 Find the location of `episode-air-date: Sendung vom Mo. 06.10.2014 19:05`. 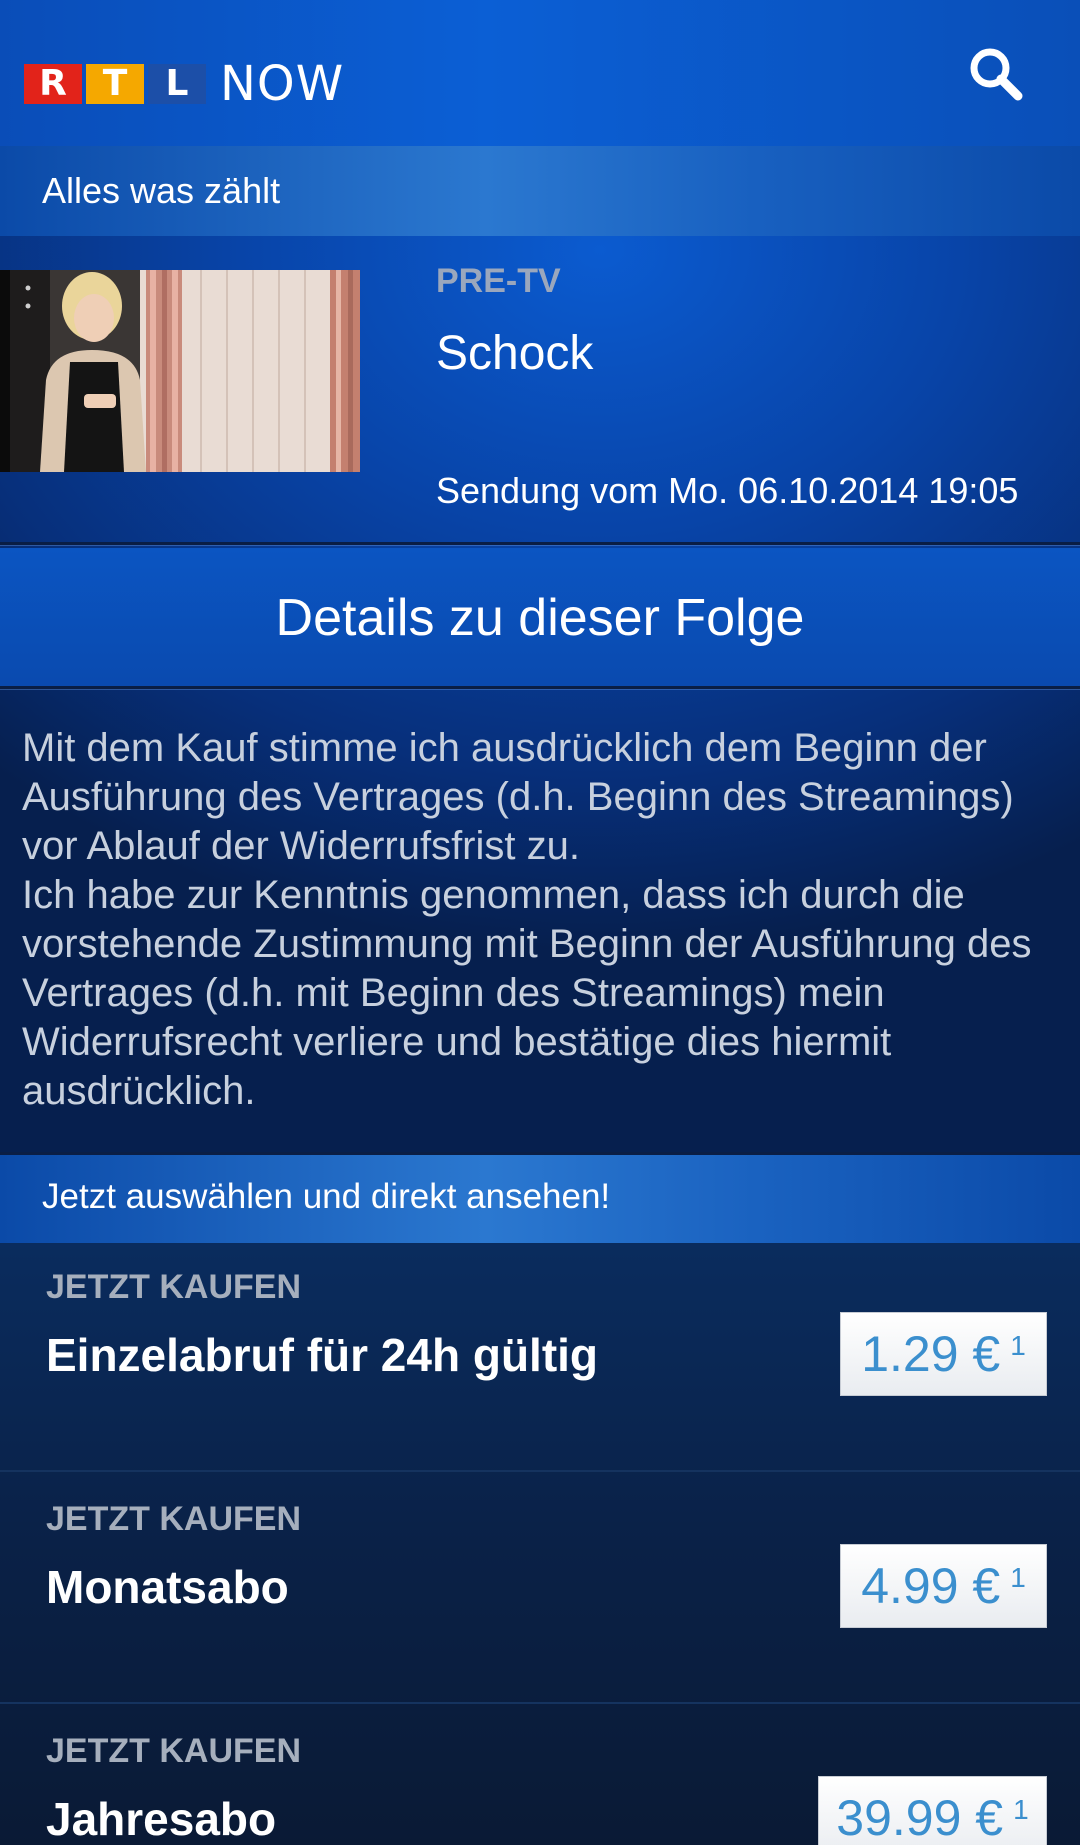

episode-air-date: Sendung vom Mo. 06.10.2014 19:05 is located at coordinates (727, 490).